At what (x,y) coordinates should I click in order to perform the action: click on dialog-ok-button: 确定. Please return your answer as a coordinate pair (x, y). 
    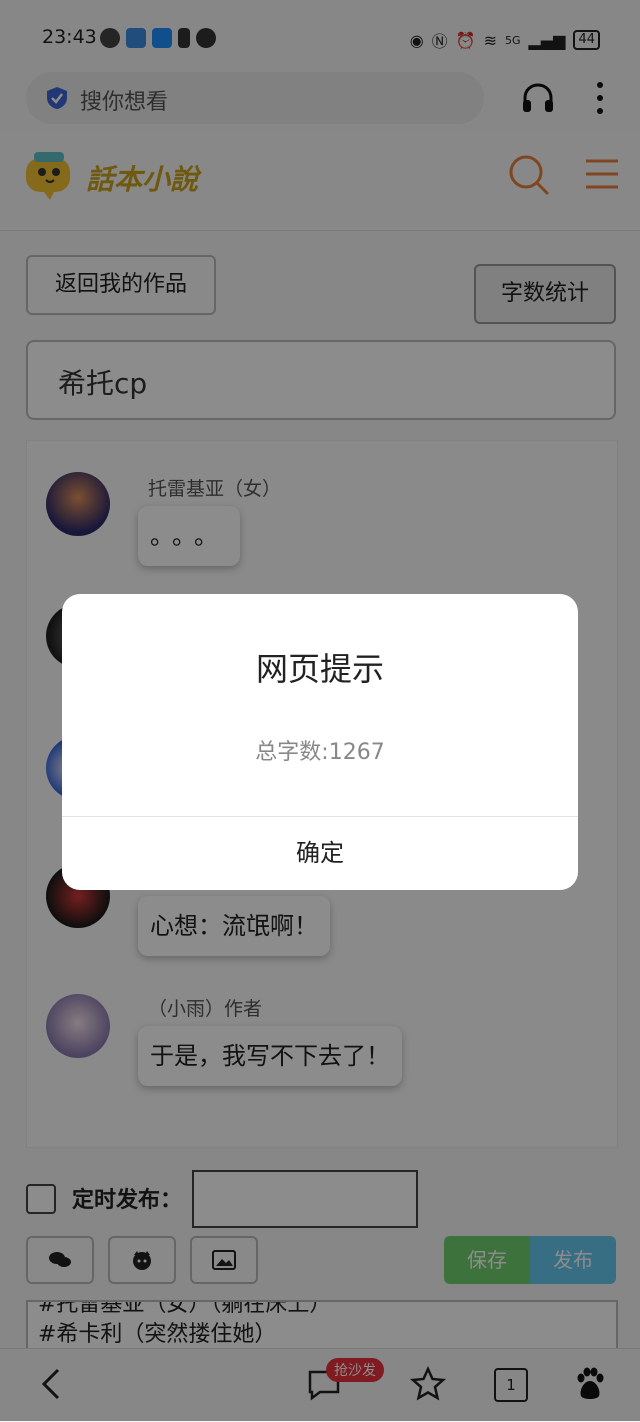
    Looking at the image, I should click on (320, 853).